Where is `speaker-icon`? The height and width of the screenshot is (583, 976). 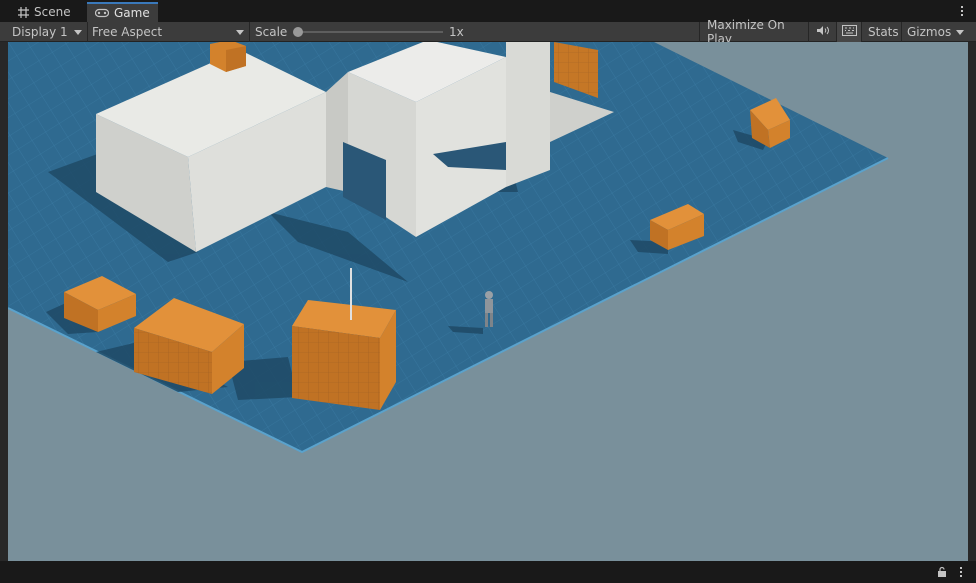 speaker-icon is located at coordinates (823, 32).